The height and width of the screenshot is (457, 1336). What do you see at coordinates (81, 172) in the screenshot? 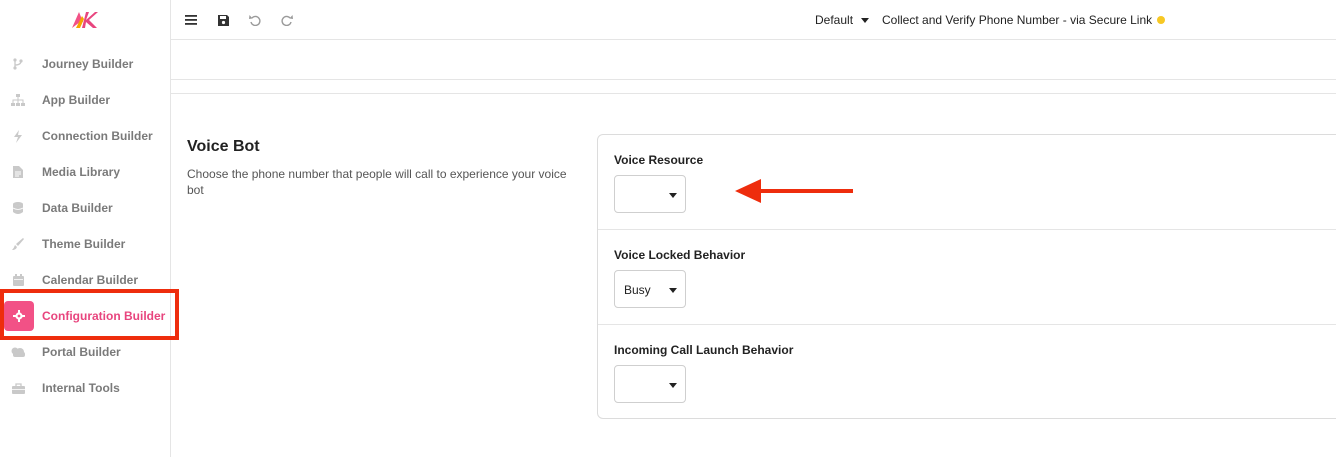
I see `sidebar-item-label: Media Library` at bounding box center [81, 172].